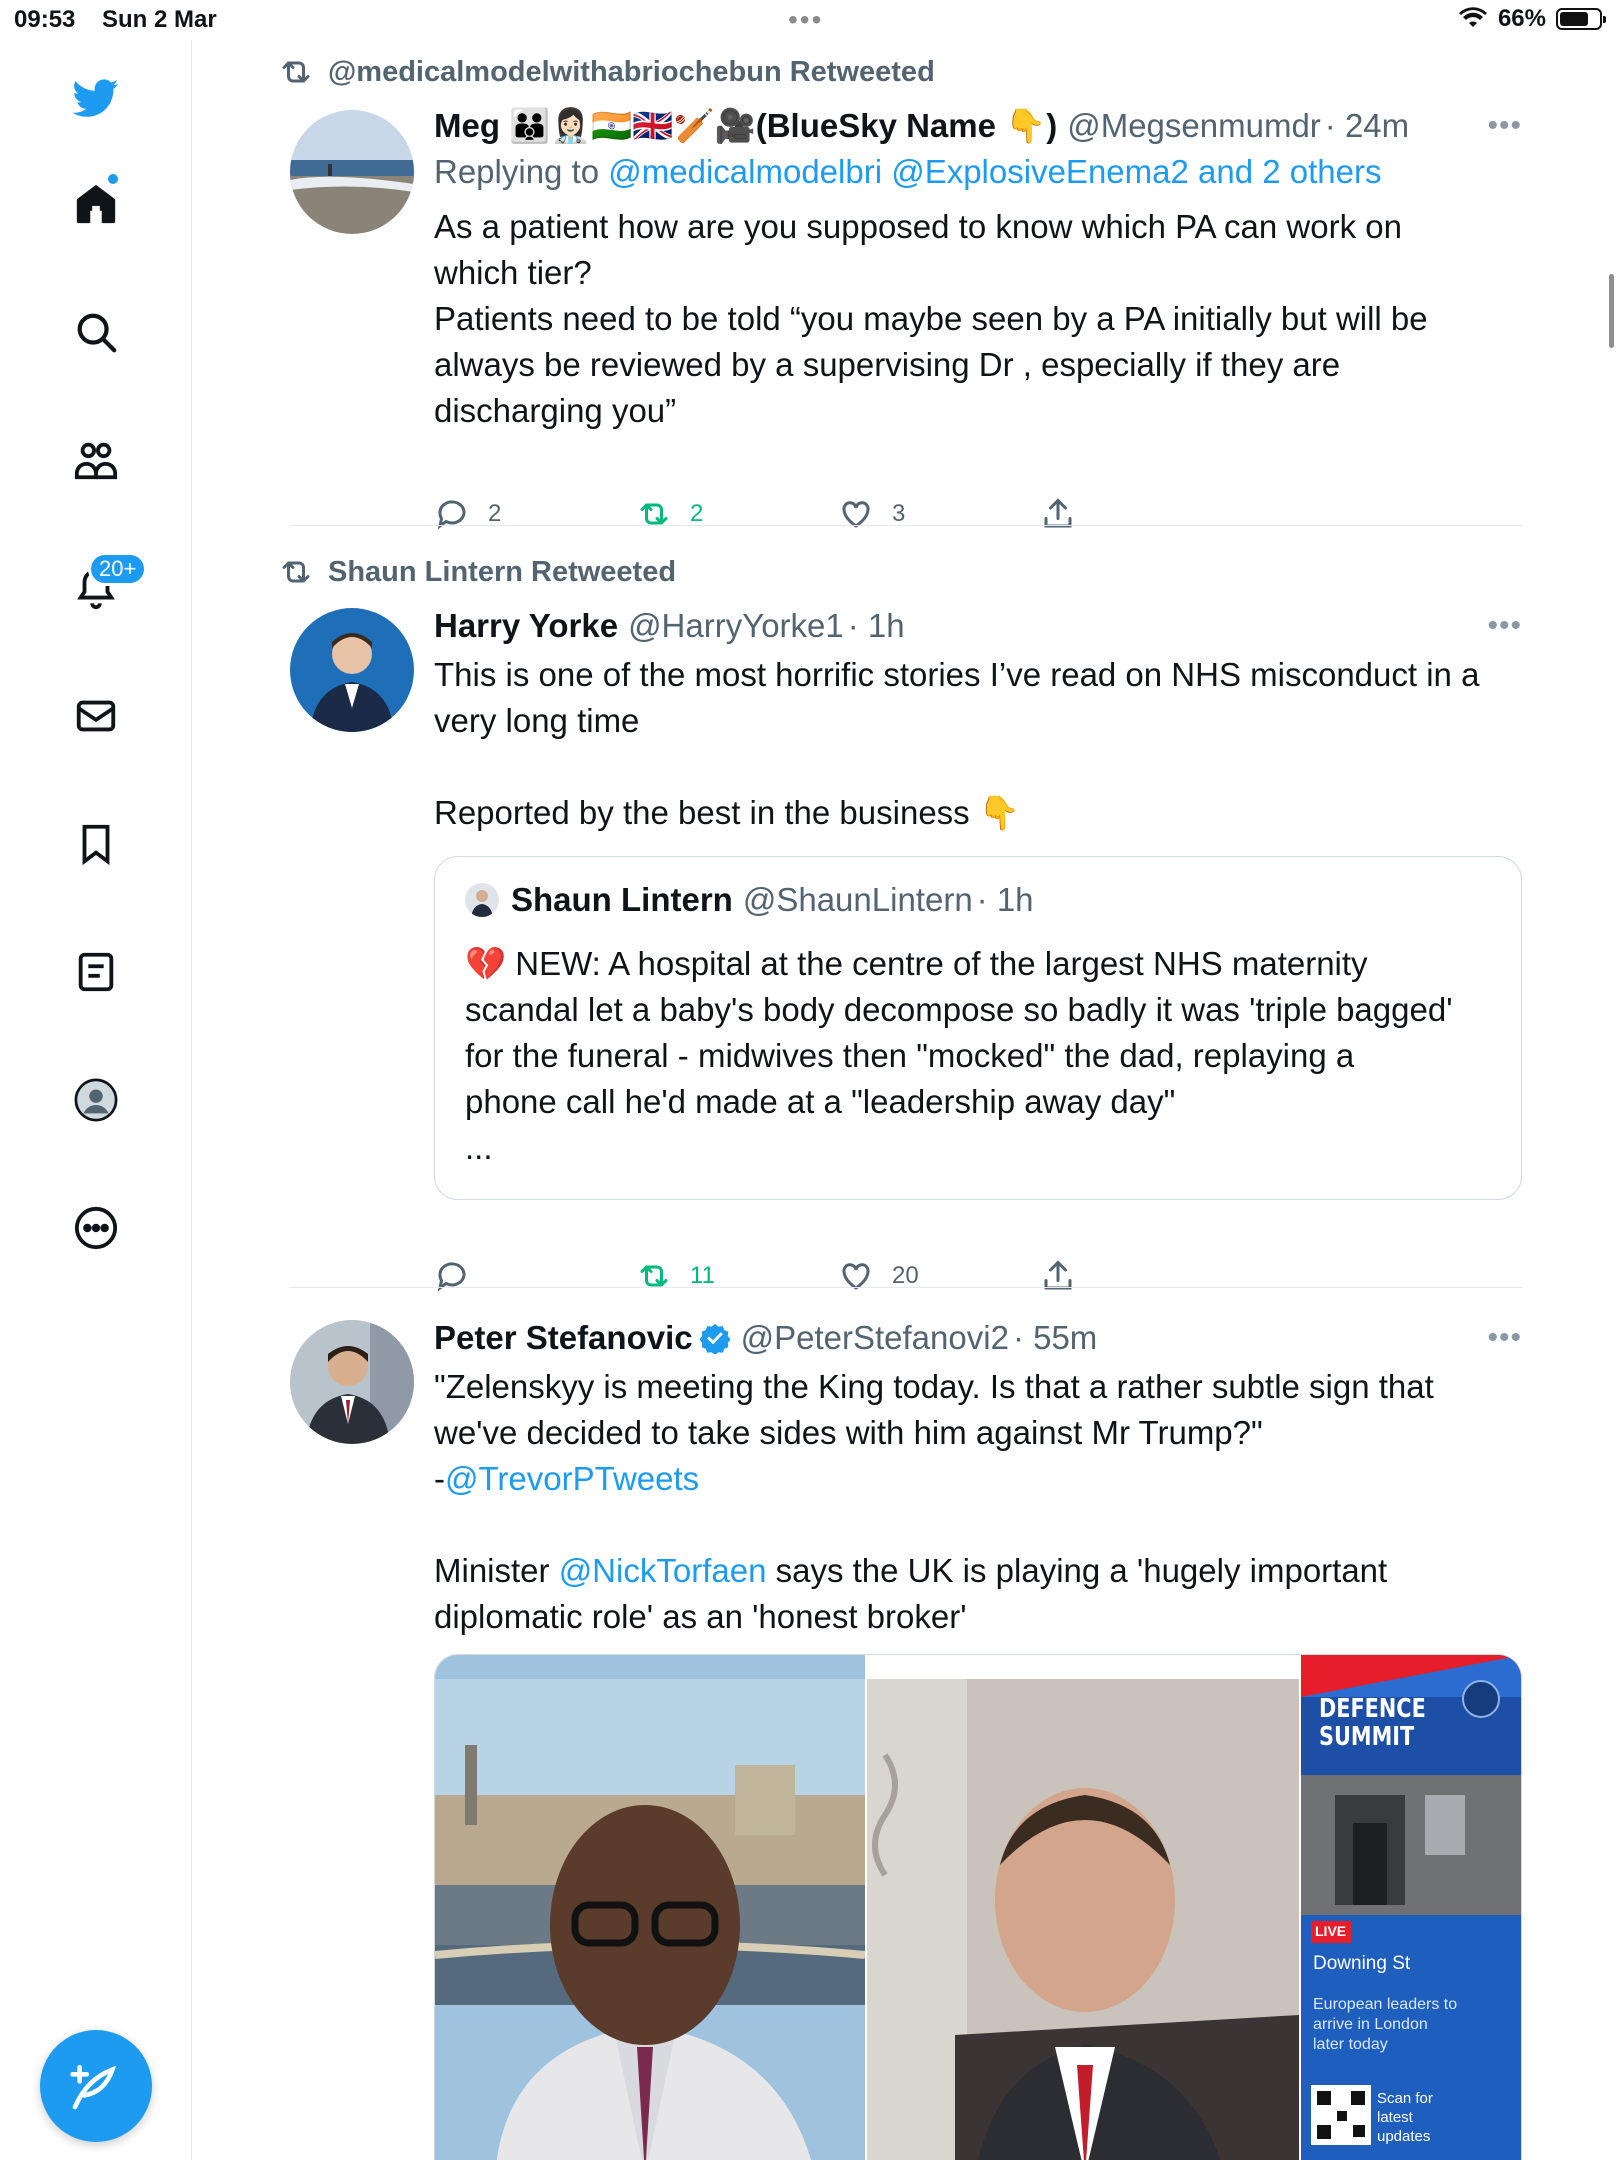 The image size is (1620, 2160). I want to click on media-qr-text: Scan for latest updates, so click(1405, 2117).